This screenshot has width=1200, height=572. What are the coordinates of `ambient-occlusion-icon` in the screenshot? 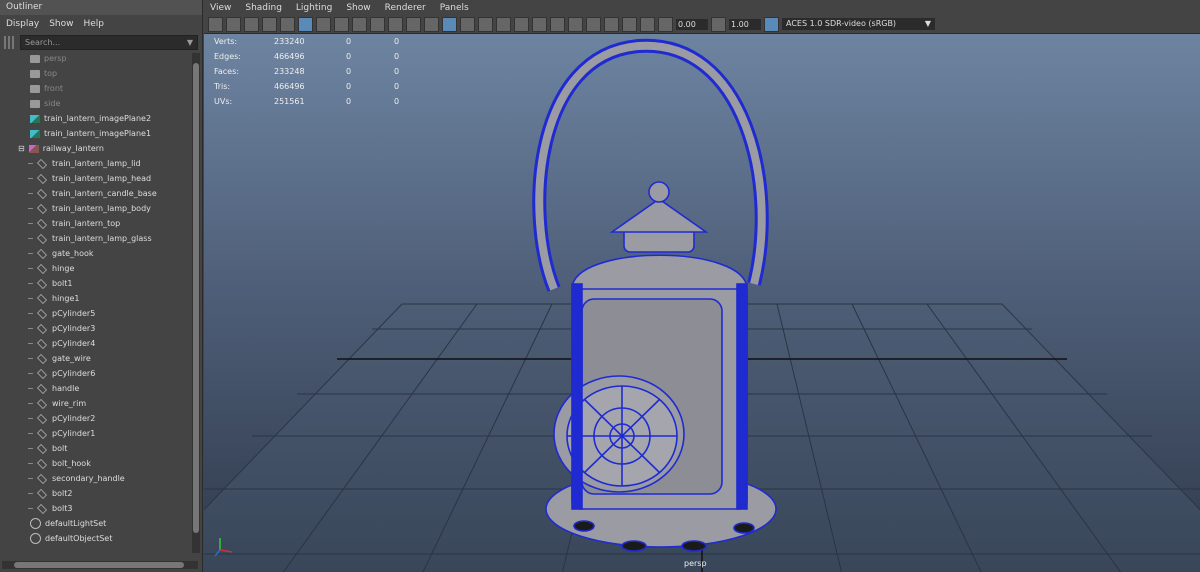 It's located at (539, 24).